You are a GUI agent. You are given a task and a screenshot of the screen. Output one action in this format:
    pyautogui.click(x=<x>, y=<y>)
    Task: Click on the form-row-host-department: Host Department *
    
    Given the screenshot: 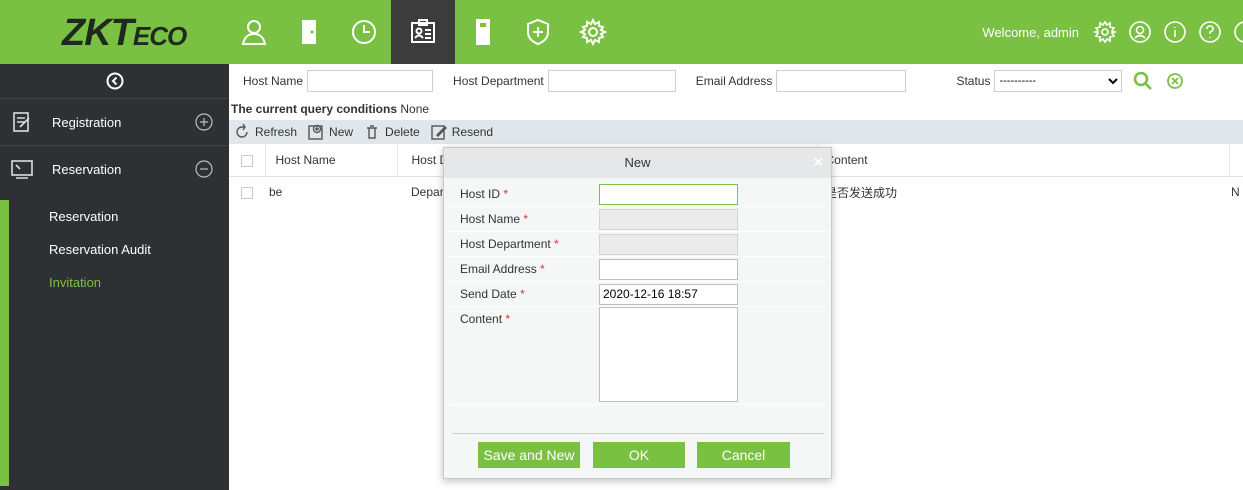 What is the action you would take?
    pyautogui.click(x=637, y=244)
    